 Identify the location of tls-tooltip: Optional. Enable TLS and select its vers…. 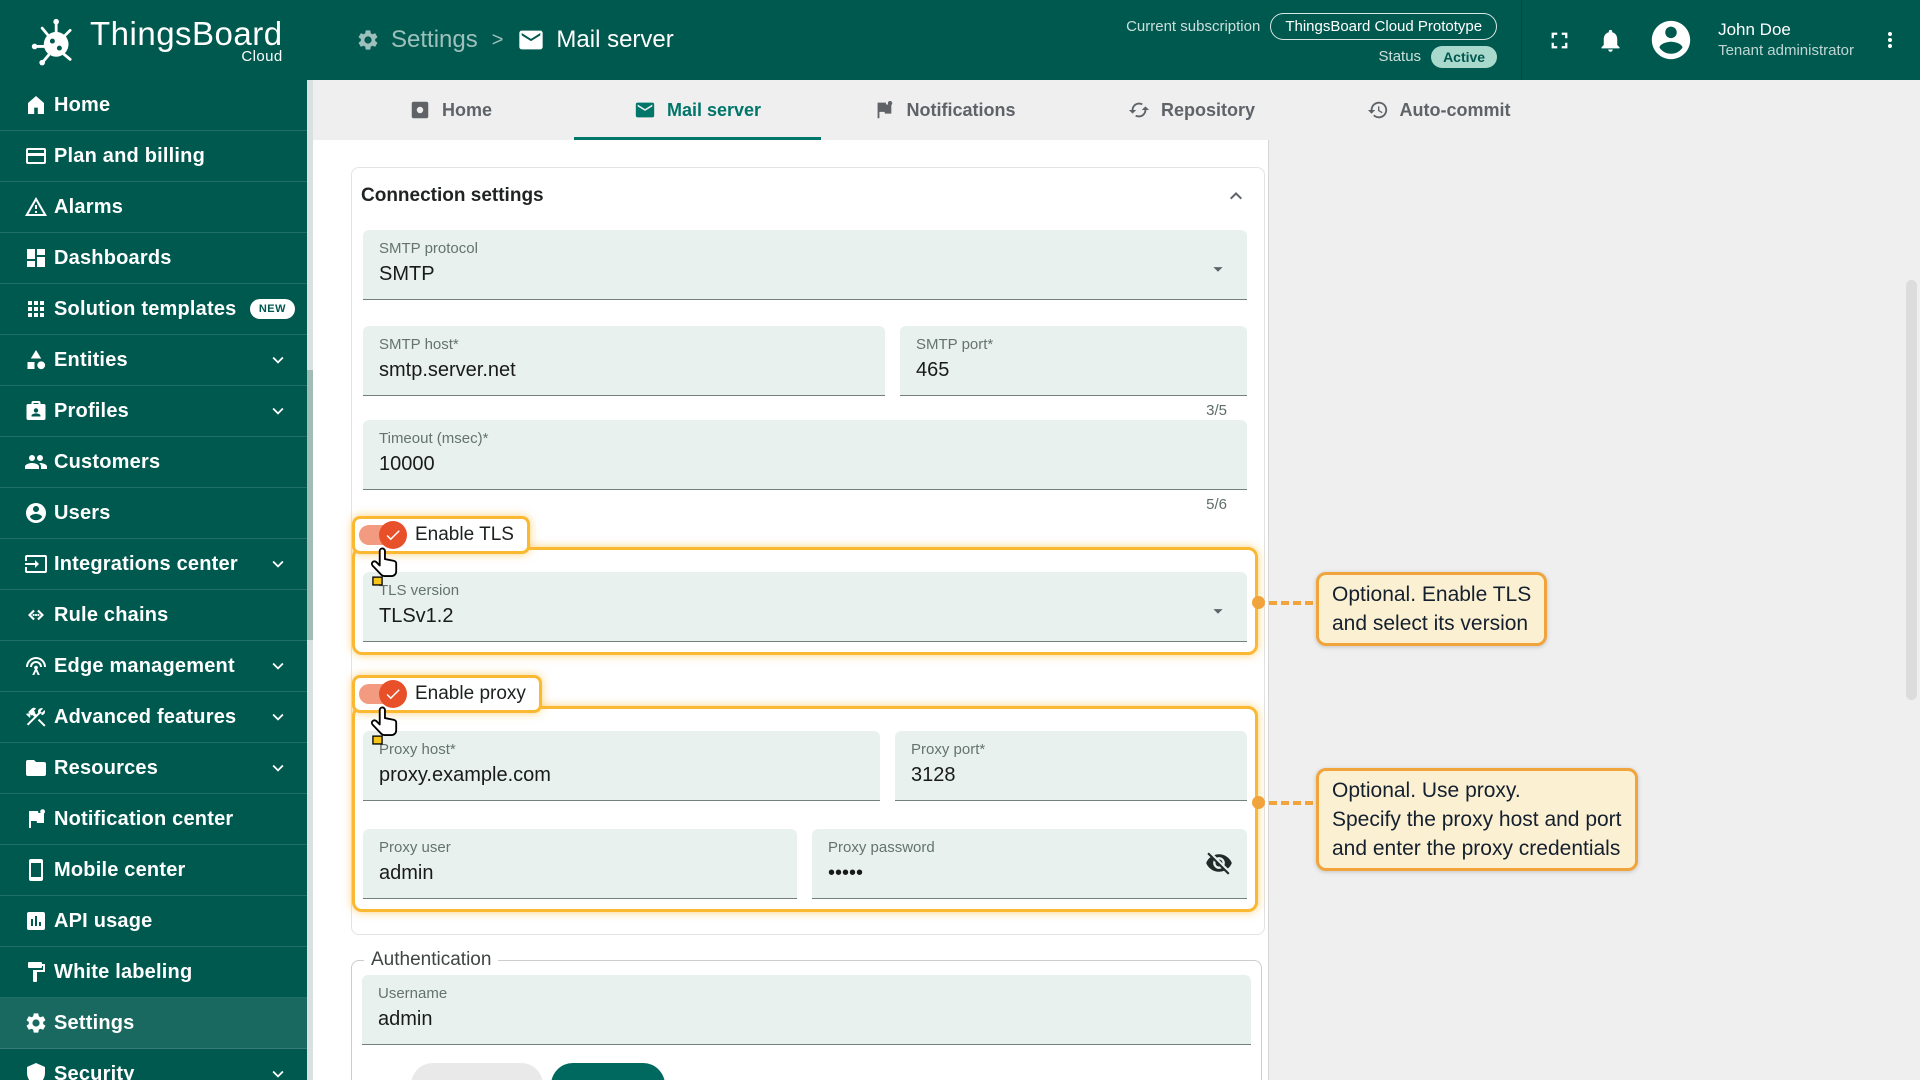
(1432, 609).